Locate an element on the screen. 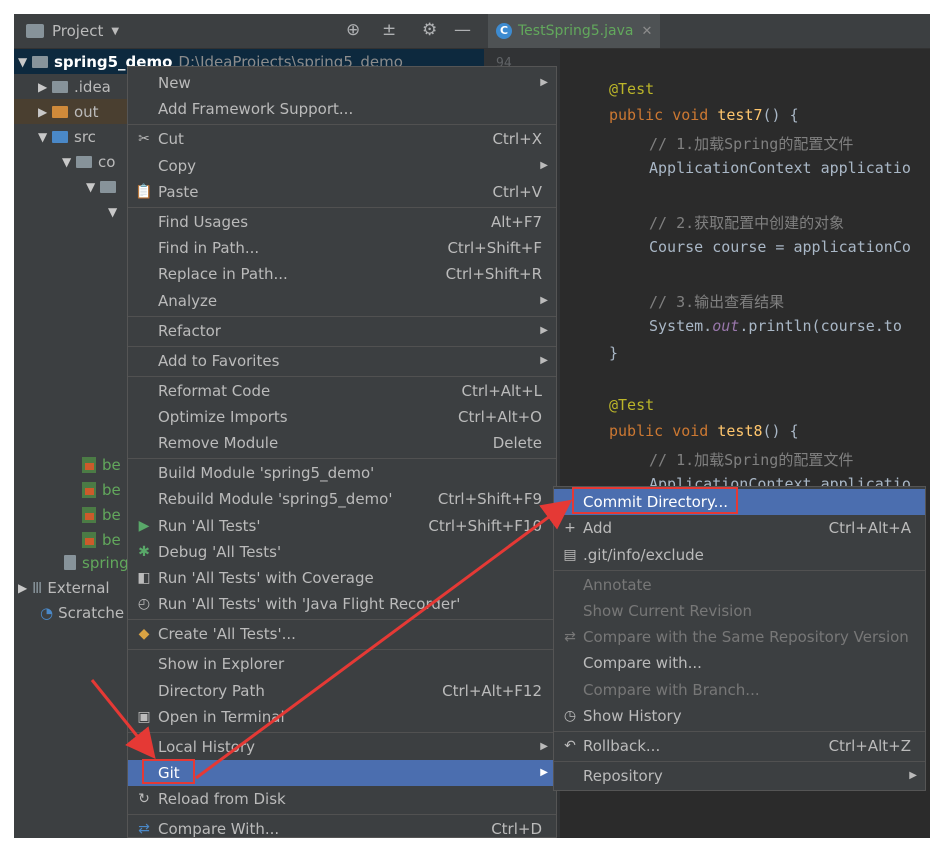  annotation-arrow-to-commit is located at coordinates (384, 639).